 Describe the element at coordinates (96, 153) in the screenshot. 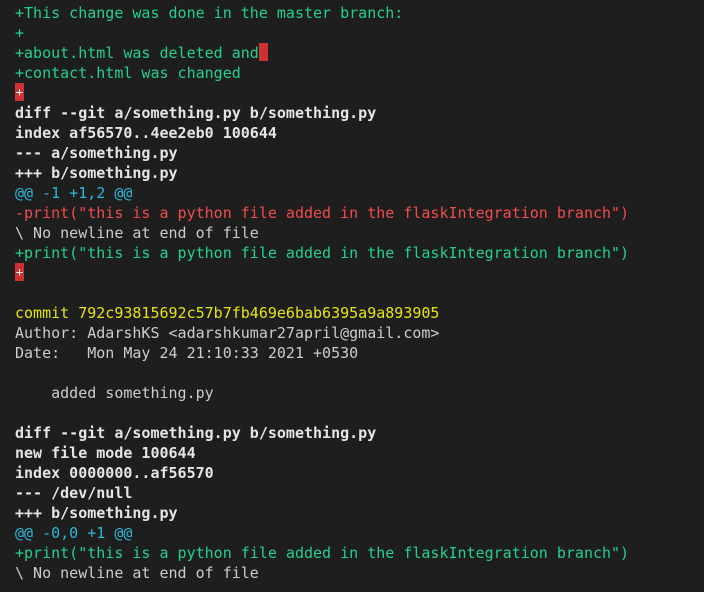

I see `line-text: --- a/something.py` at that location.